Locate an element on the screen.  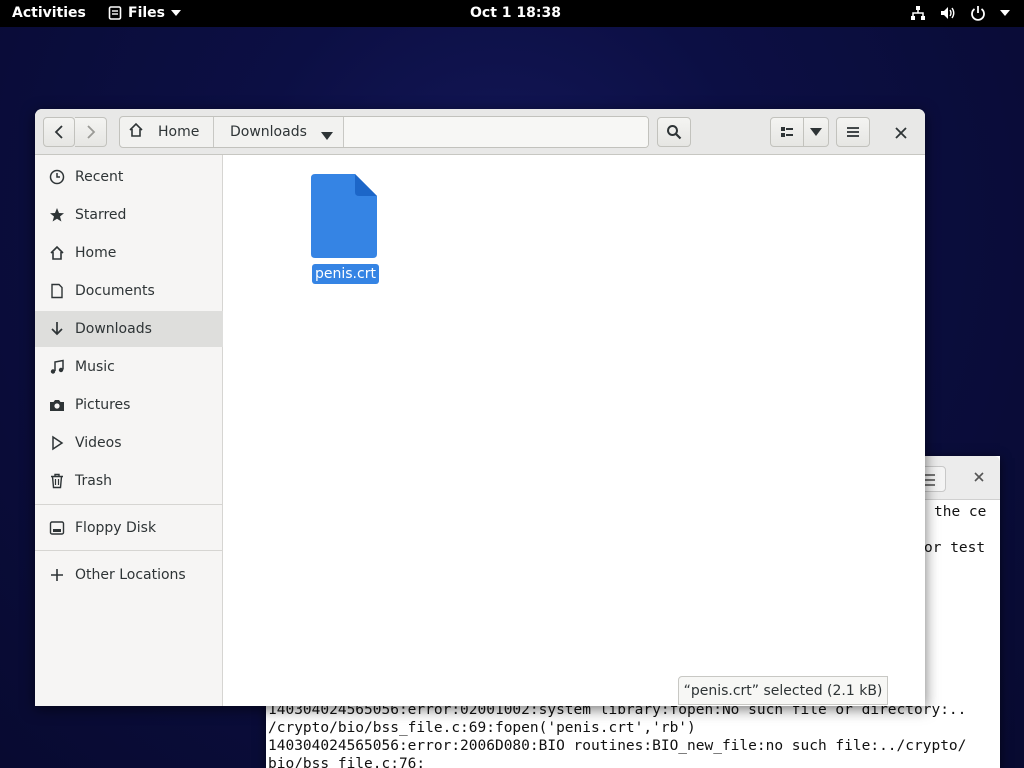
sidebar-item-label: Pictures is located at coordinates (103, 405).